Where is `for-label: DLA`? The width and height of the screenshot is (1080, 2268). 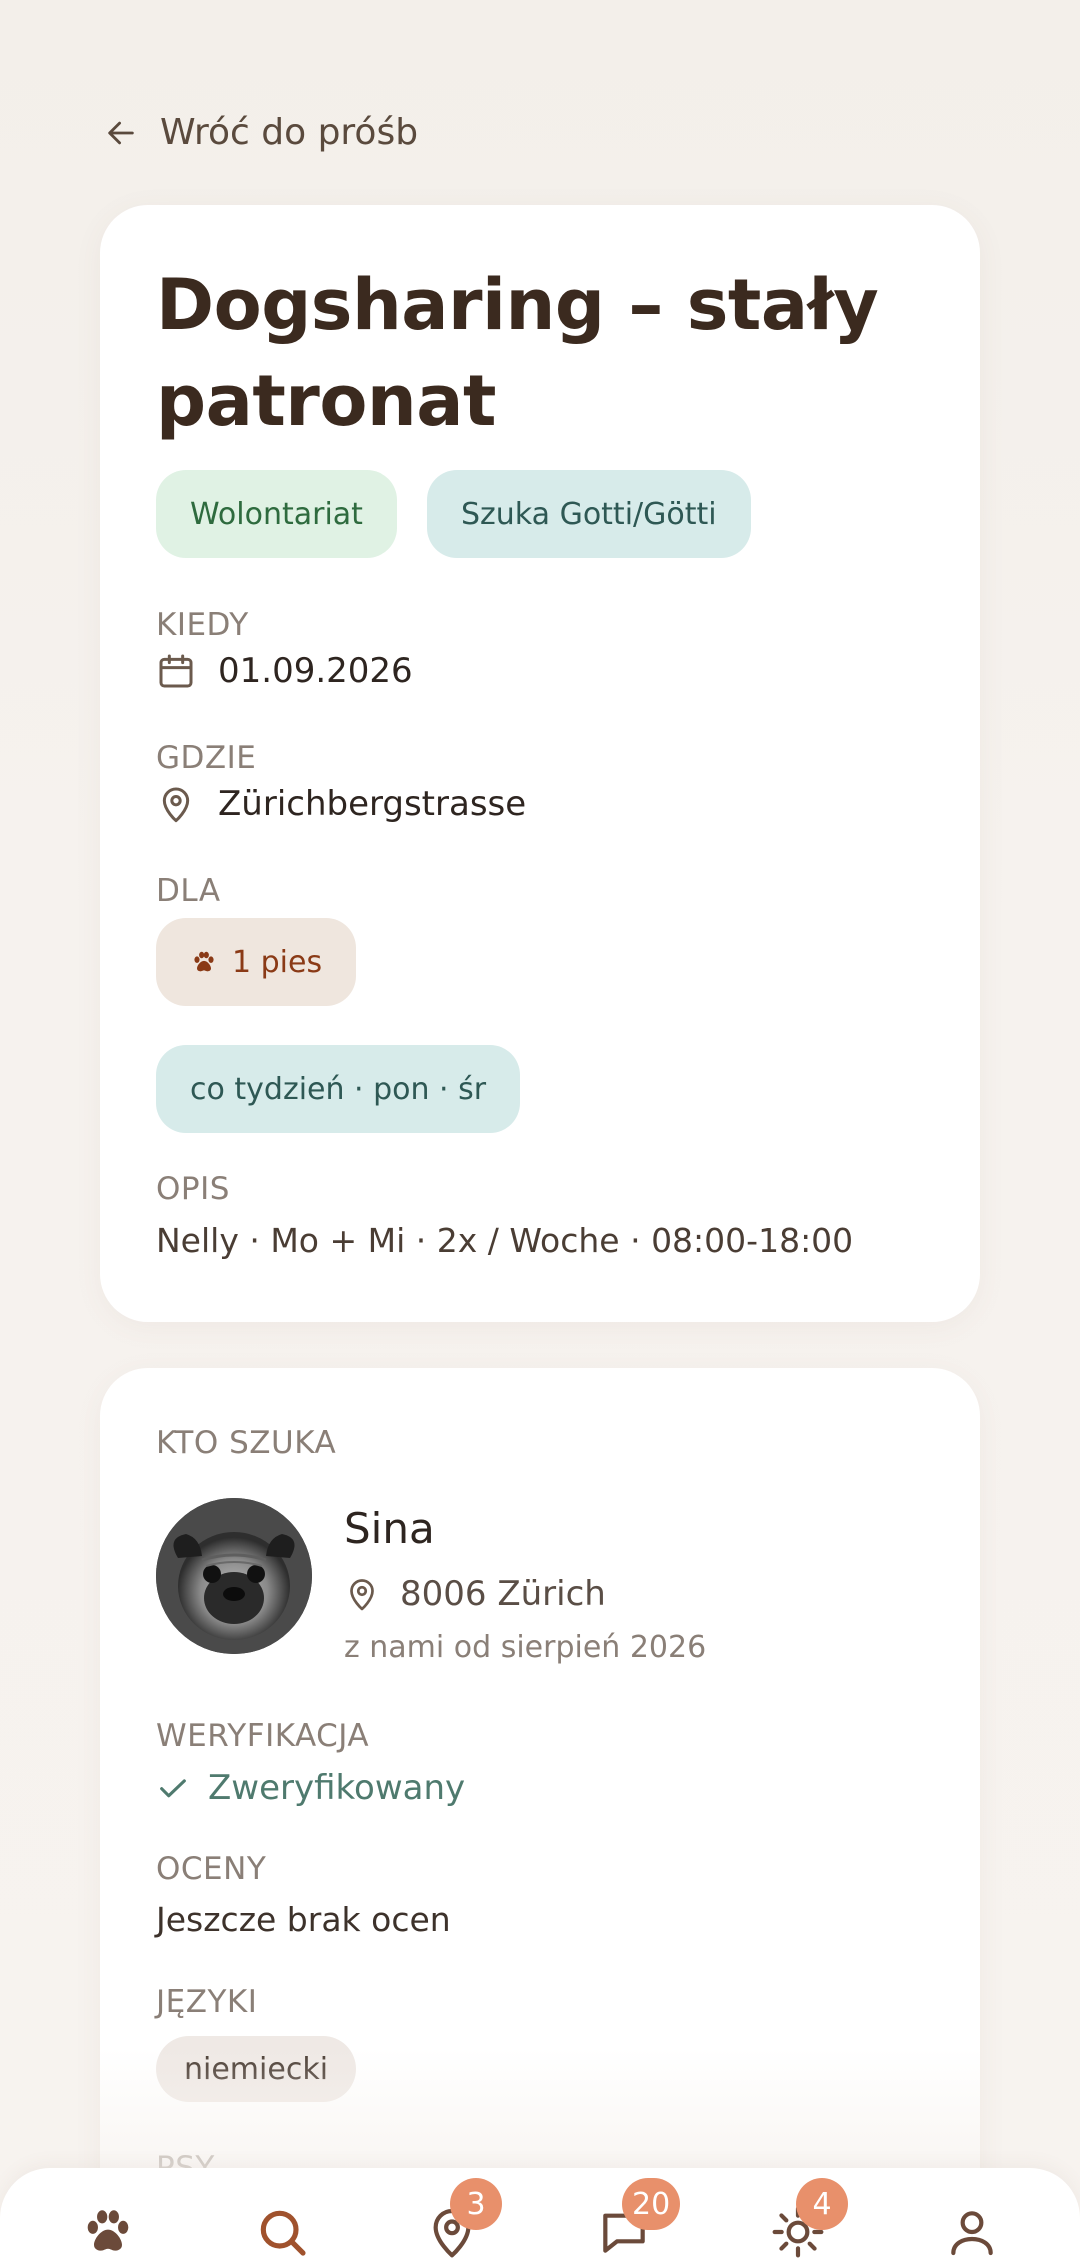 for-label: DLA is located at coordinates (188, 891).